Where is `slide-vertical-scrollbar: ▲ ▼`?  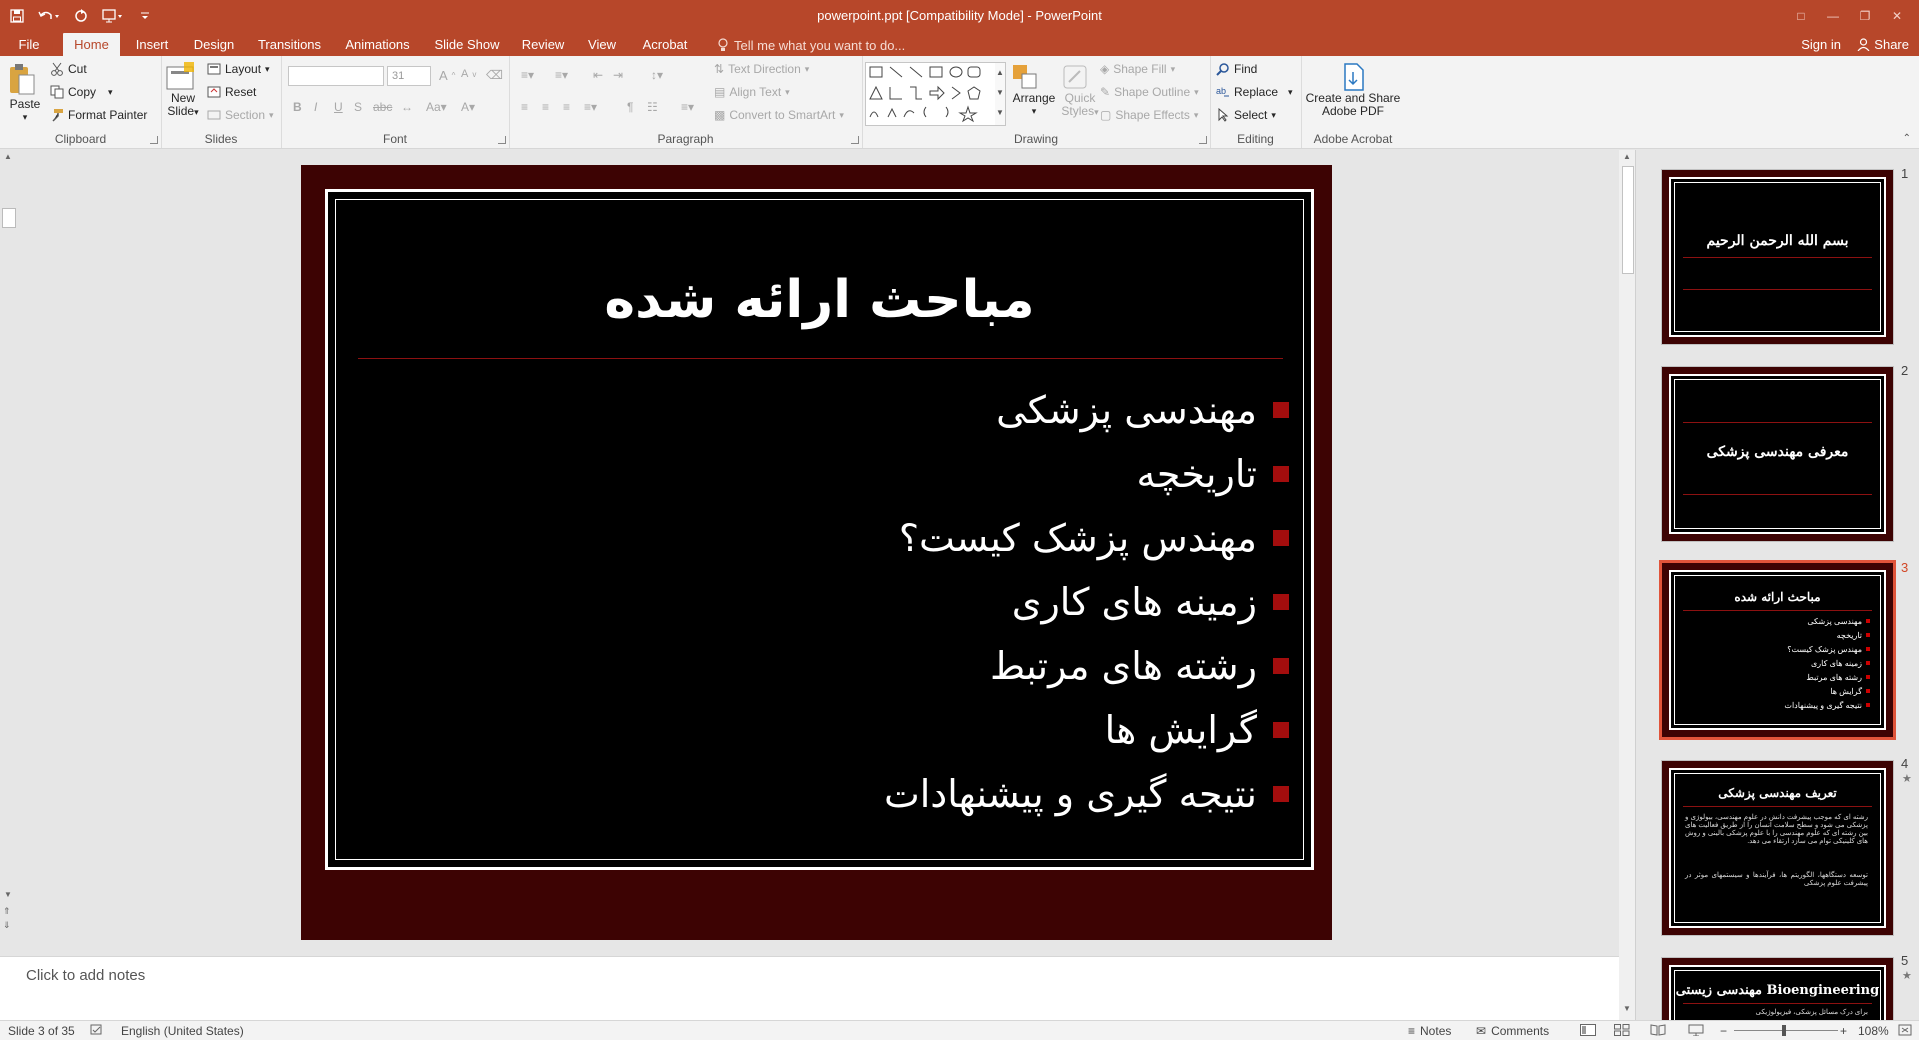
slide-vertical-scrollbar: ▲ ▼ is located at coordinates (1627, 585).